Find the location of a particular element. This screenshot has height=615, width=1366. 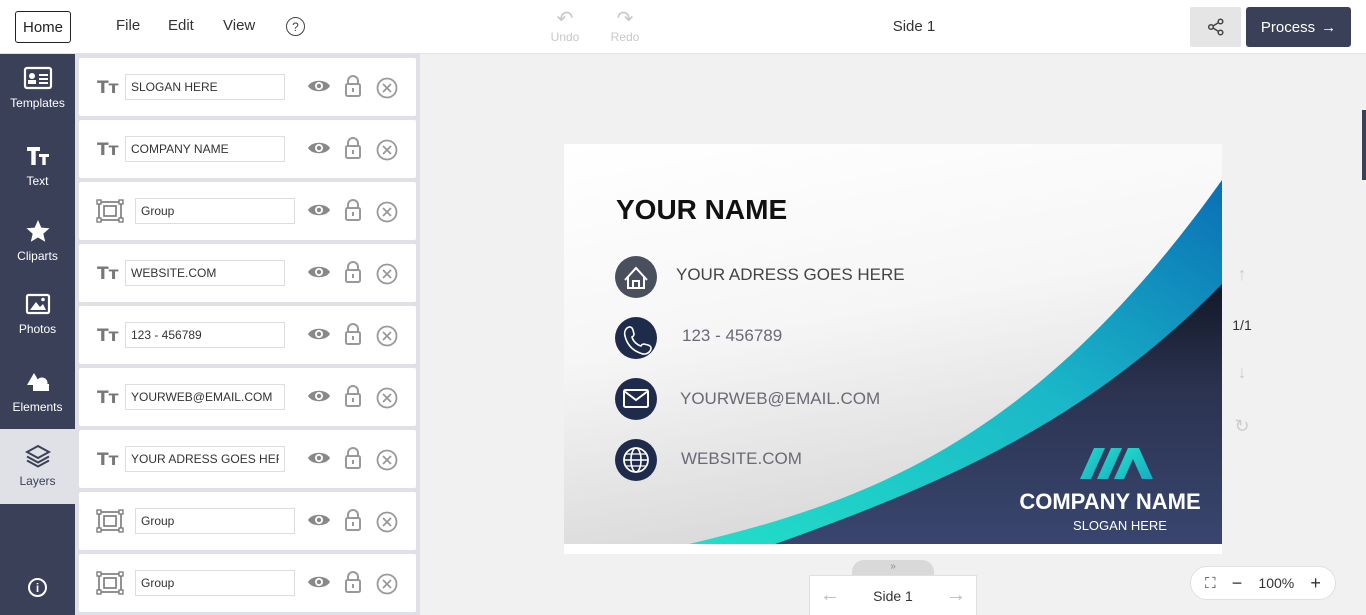

zoom-level: 100% is located at coordinates (1276, 583).